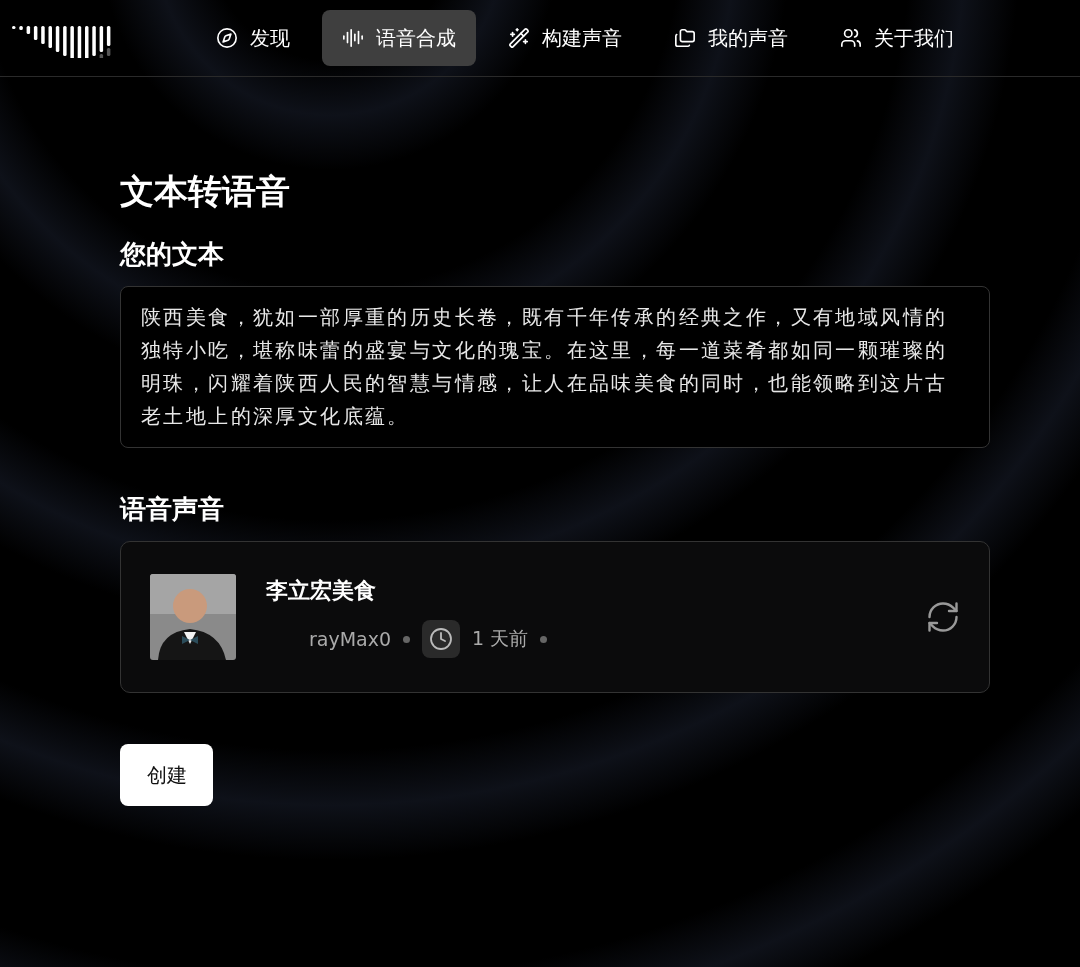 The height and width of the screenshot is (967, 1080). What do you see at coordinates (555, 367) in the screenshot?
I see `text-field: 陕西美食，犹如一部厚重的历史长卷，既有千年传承的经典之作，又有地域风情的独特小吃，堪称味蕾的盛宴与文化的瑰宝。在这里，每一道菜肴都如同一颗璀璨的明珠，闪耀着陕西人民的智慧与情感，让人在品味美食的同时，也能领略到这片古老土地上的深厚文化底蕴。` at bounding box center [555, 367].